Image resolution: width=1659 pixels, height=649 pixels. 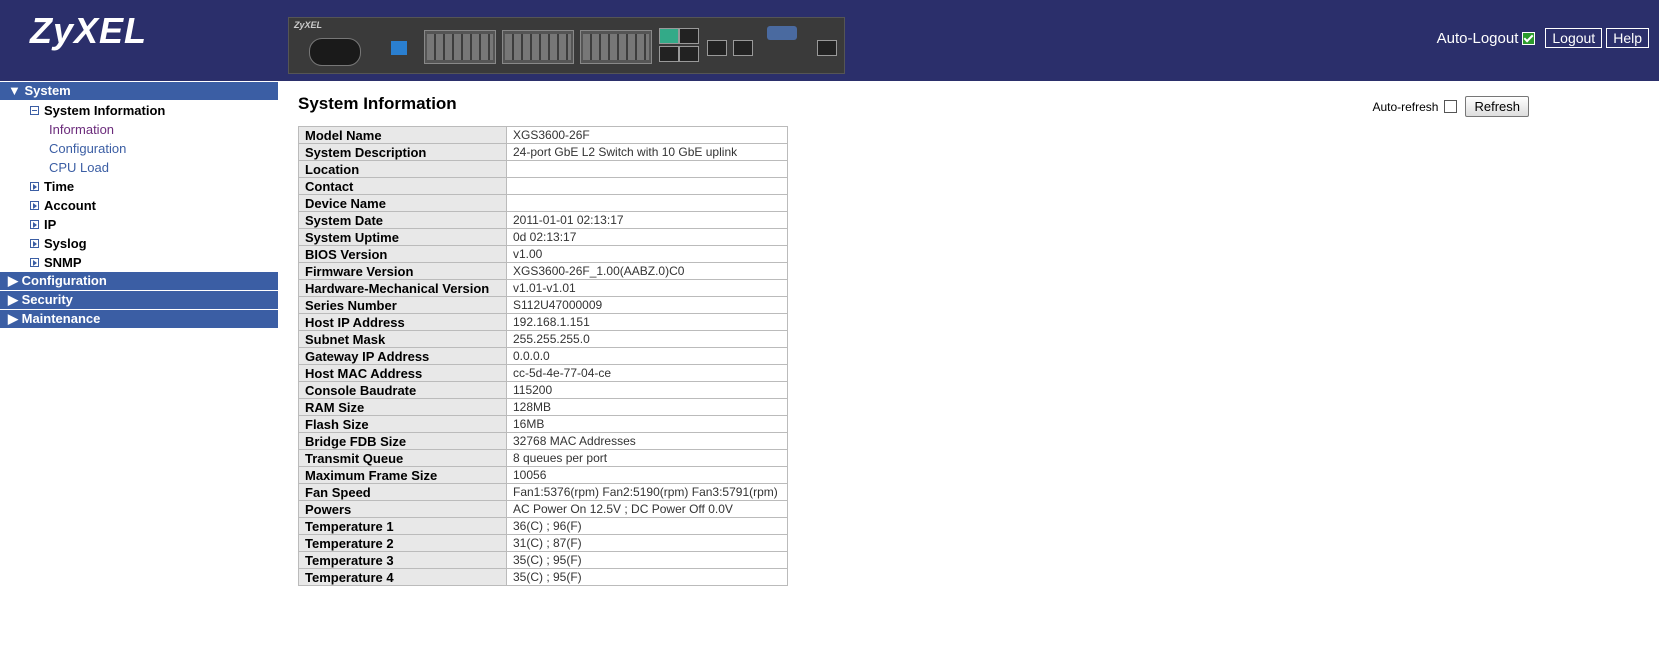 What do you see at coordinates (402, 186) in the screenshot?
I see `row-label: Contact` at bounding box center [402, 186].